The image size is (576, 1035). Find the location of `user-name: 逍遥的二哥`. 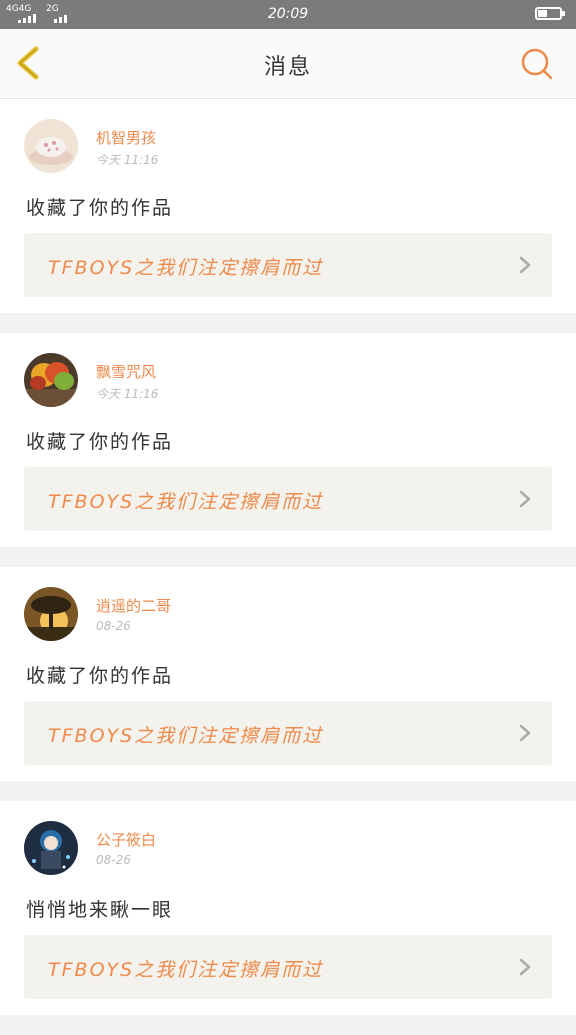

user-name: 逍遥的二哥 is located at coordinates (133, 605).